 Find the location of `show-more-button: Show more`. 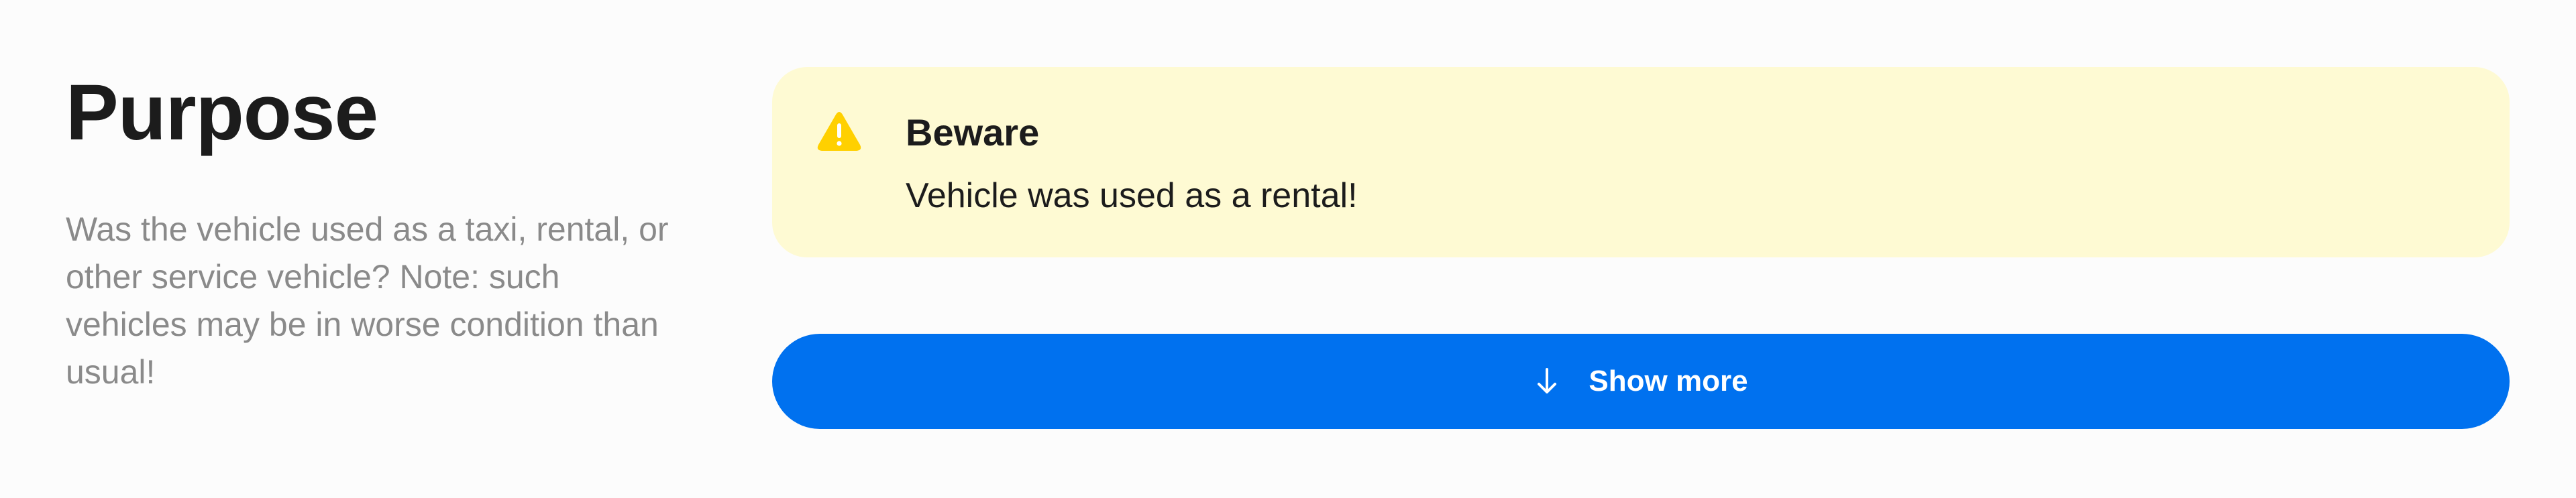

show-more-button: Show more is located at coordinates (1641, 381).